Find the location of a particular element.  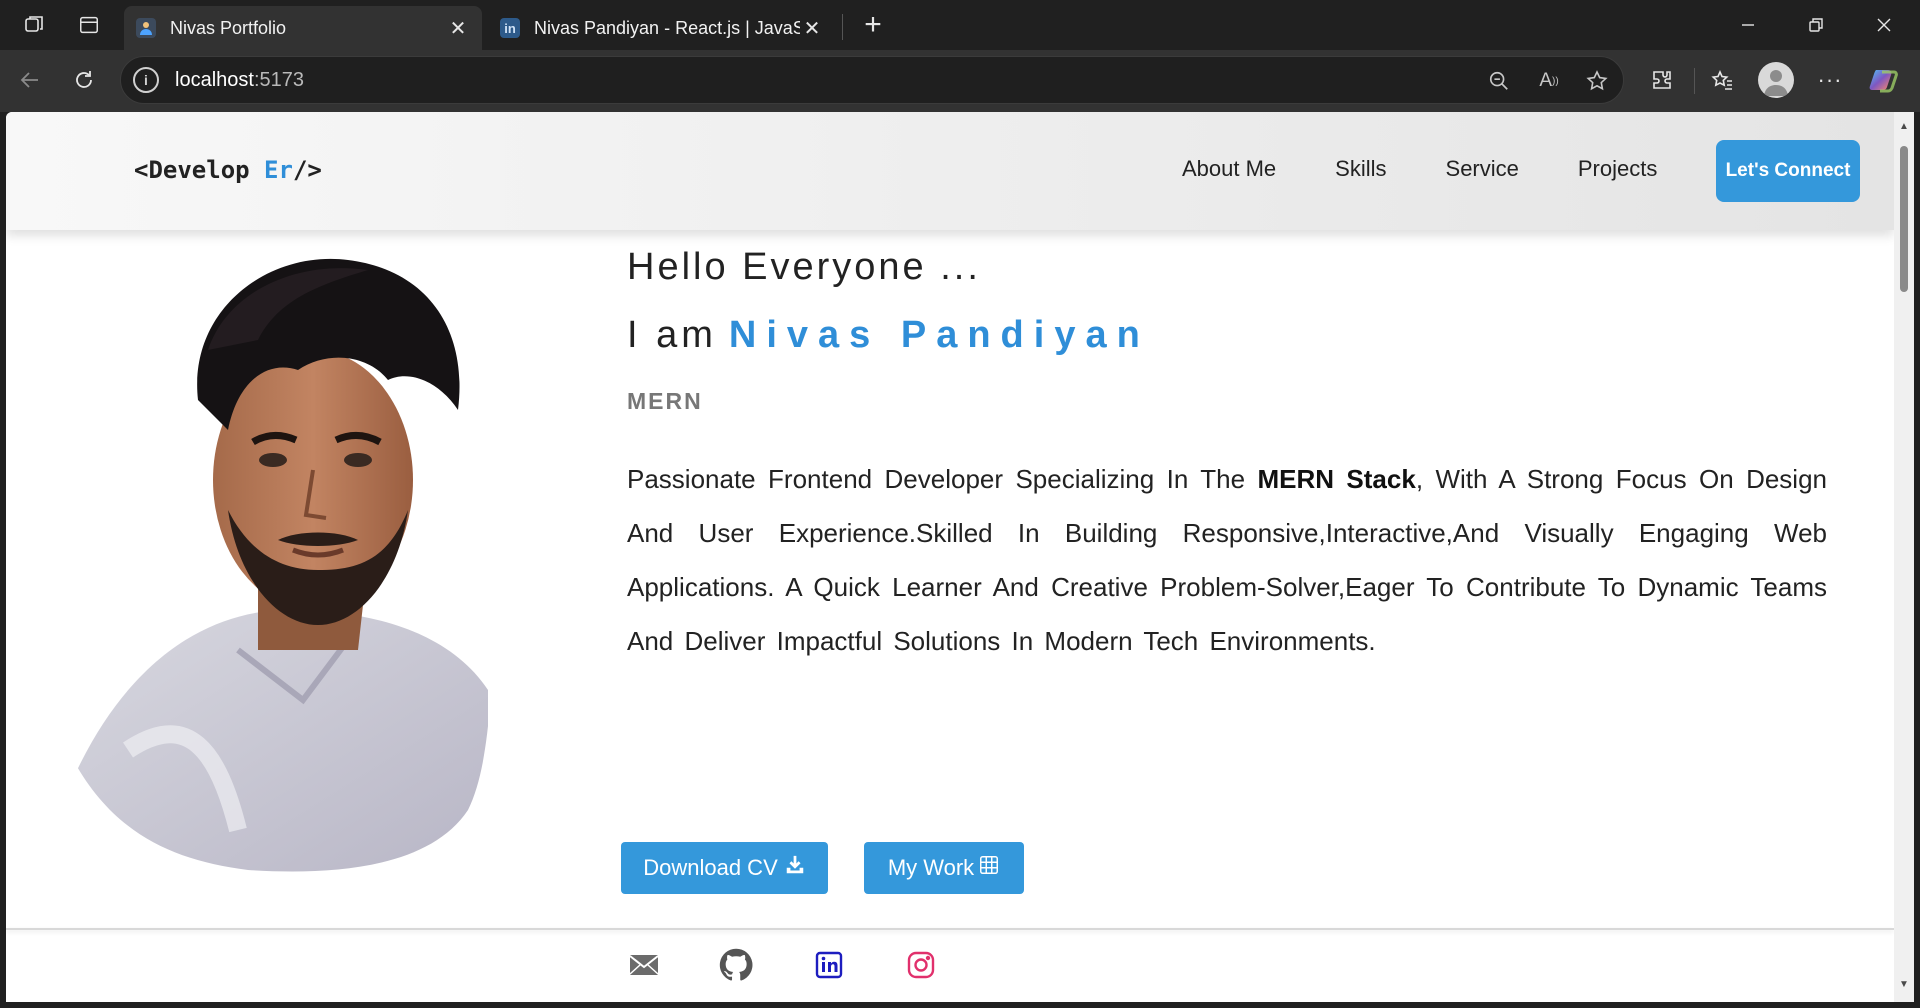

favorites-icon is located at coordinates (1722, 80).